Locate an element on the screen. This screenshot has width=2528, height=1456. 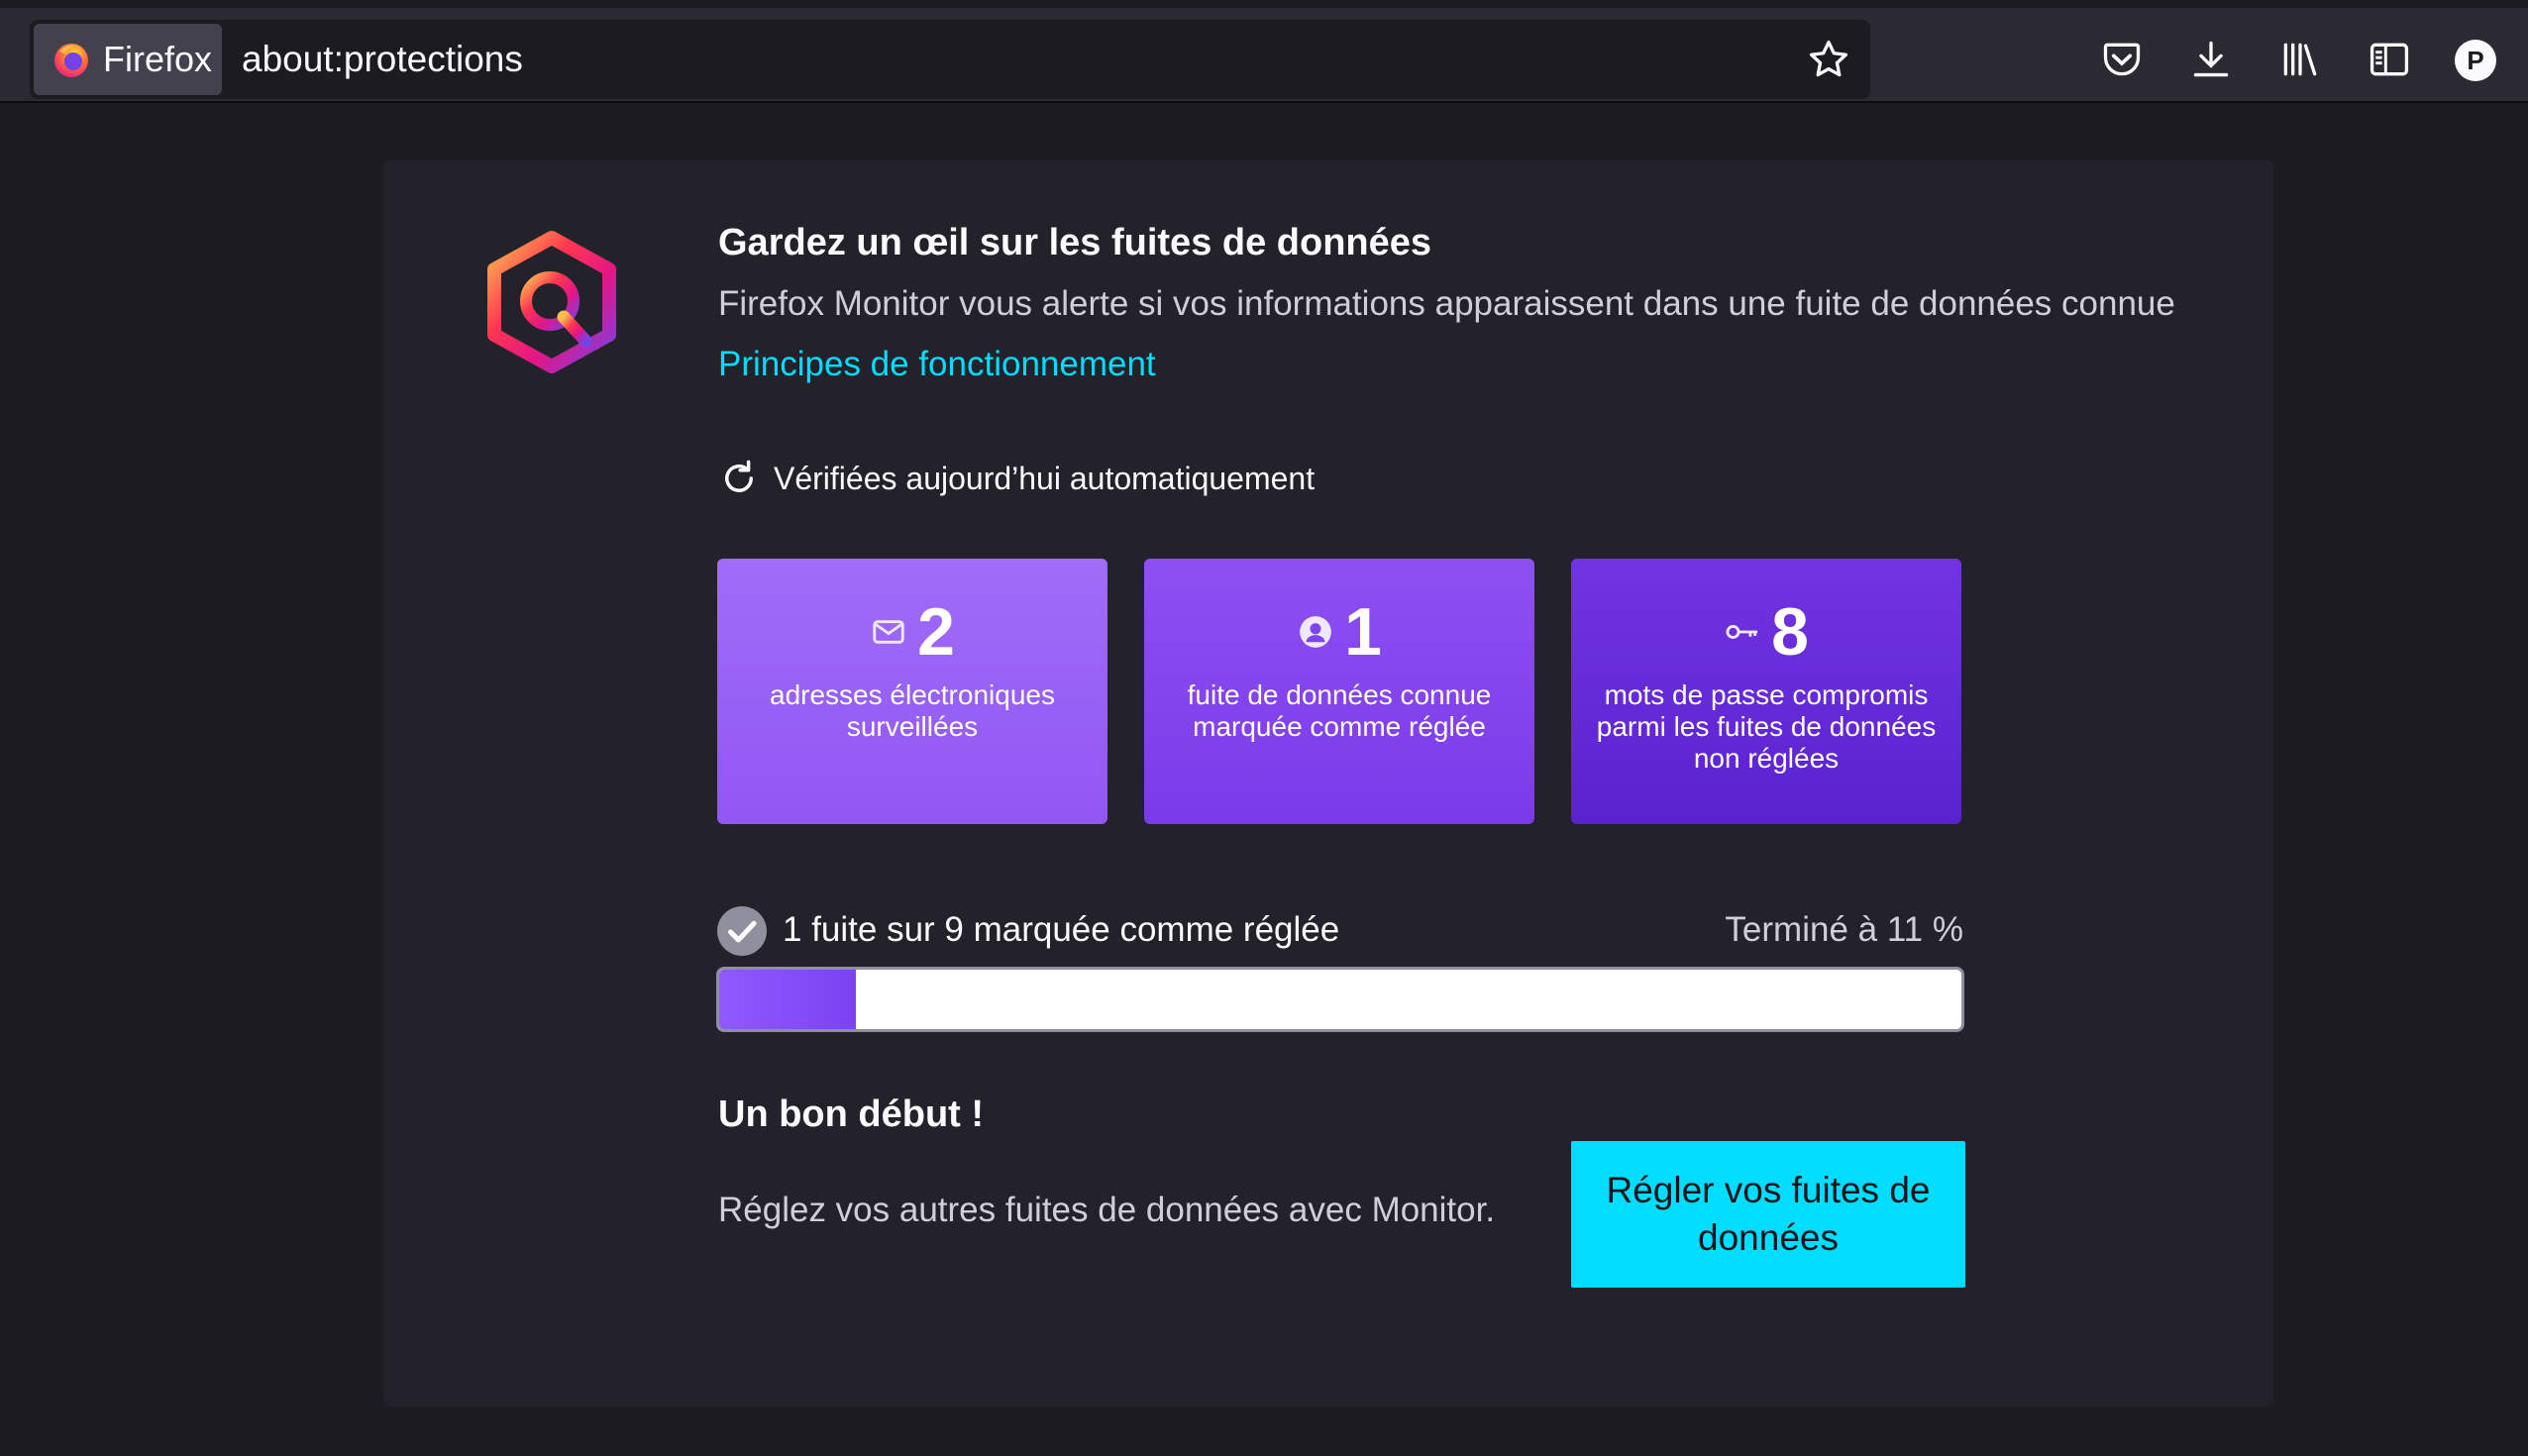
monitor-heading: Gardez un œil sur les fuites de données is located at coordinates (1075, 242).